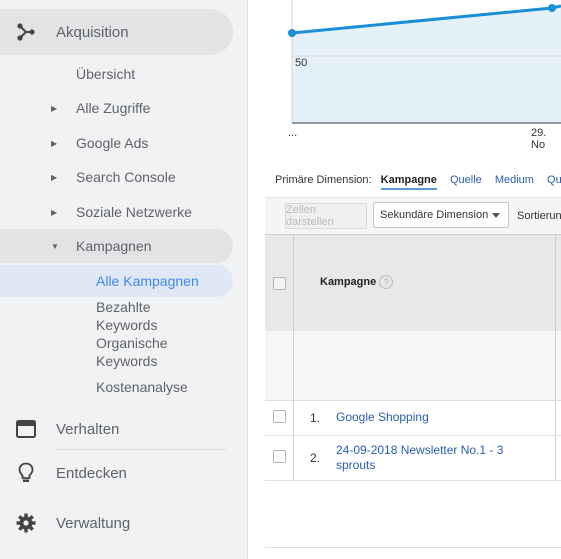 The height and width of the screenshot is (559, 561). What do you see at coordinates (55, 246) in the screenshot?
I see `collapse-arrow-icon: ▼` at bounding box center [55, 246].